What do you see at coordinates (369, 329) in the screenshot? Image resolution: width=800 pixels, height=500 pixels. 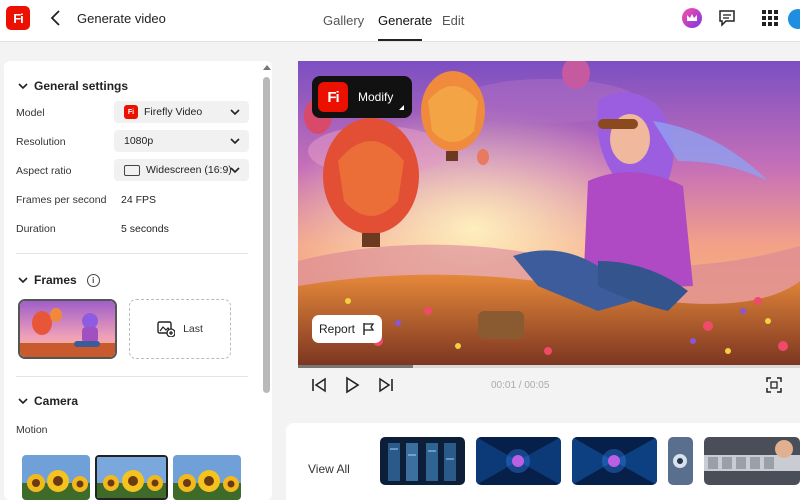 I see `flag-icon` at bounding box center [369, 329].